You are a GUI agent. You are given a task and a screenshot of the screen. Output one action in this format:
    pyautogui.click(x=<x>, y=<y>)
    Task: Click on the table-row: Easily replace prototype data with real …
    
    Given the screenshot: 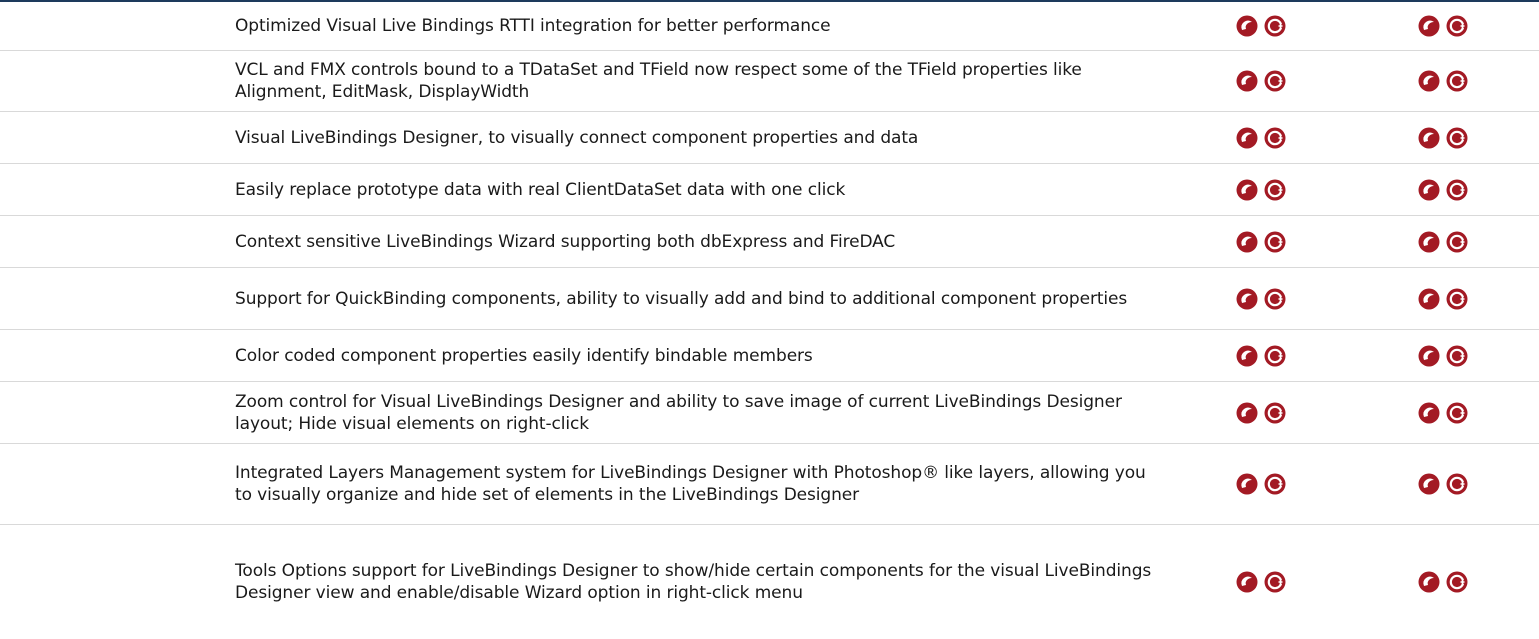 What is the action you would take?
    pyautogui.click(x=769, y=190)
    